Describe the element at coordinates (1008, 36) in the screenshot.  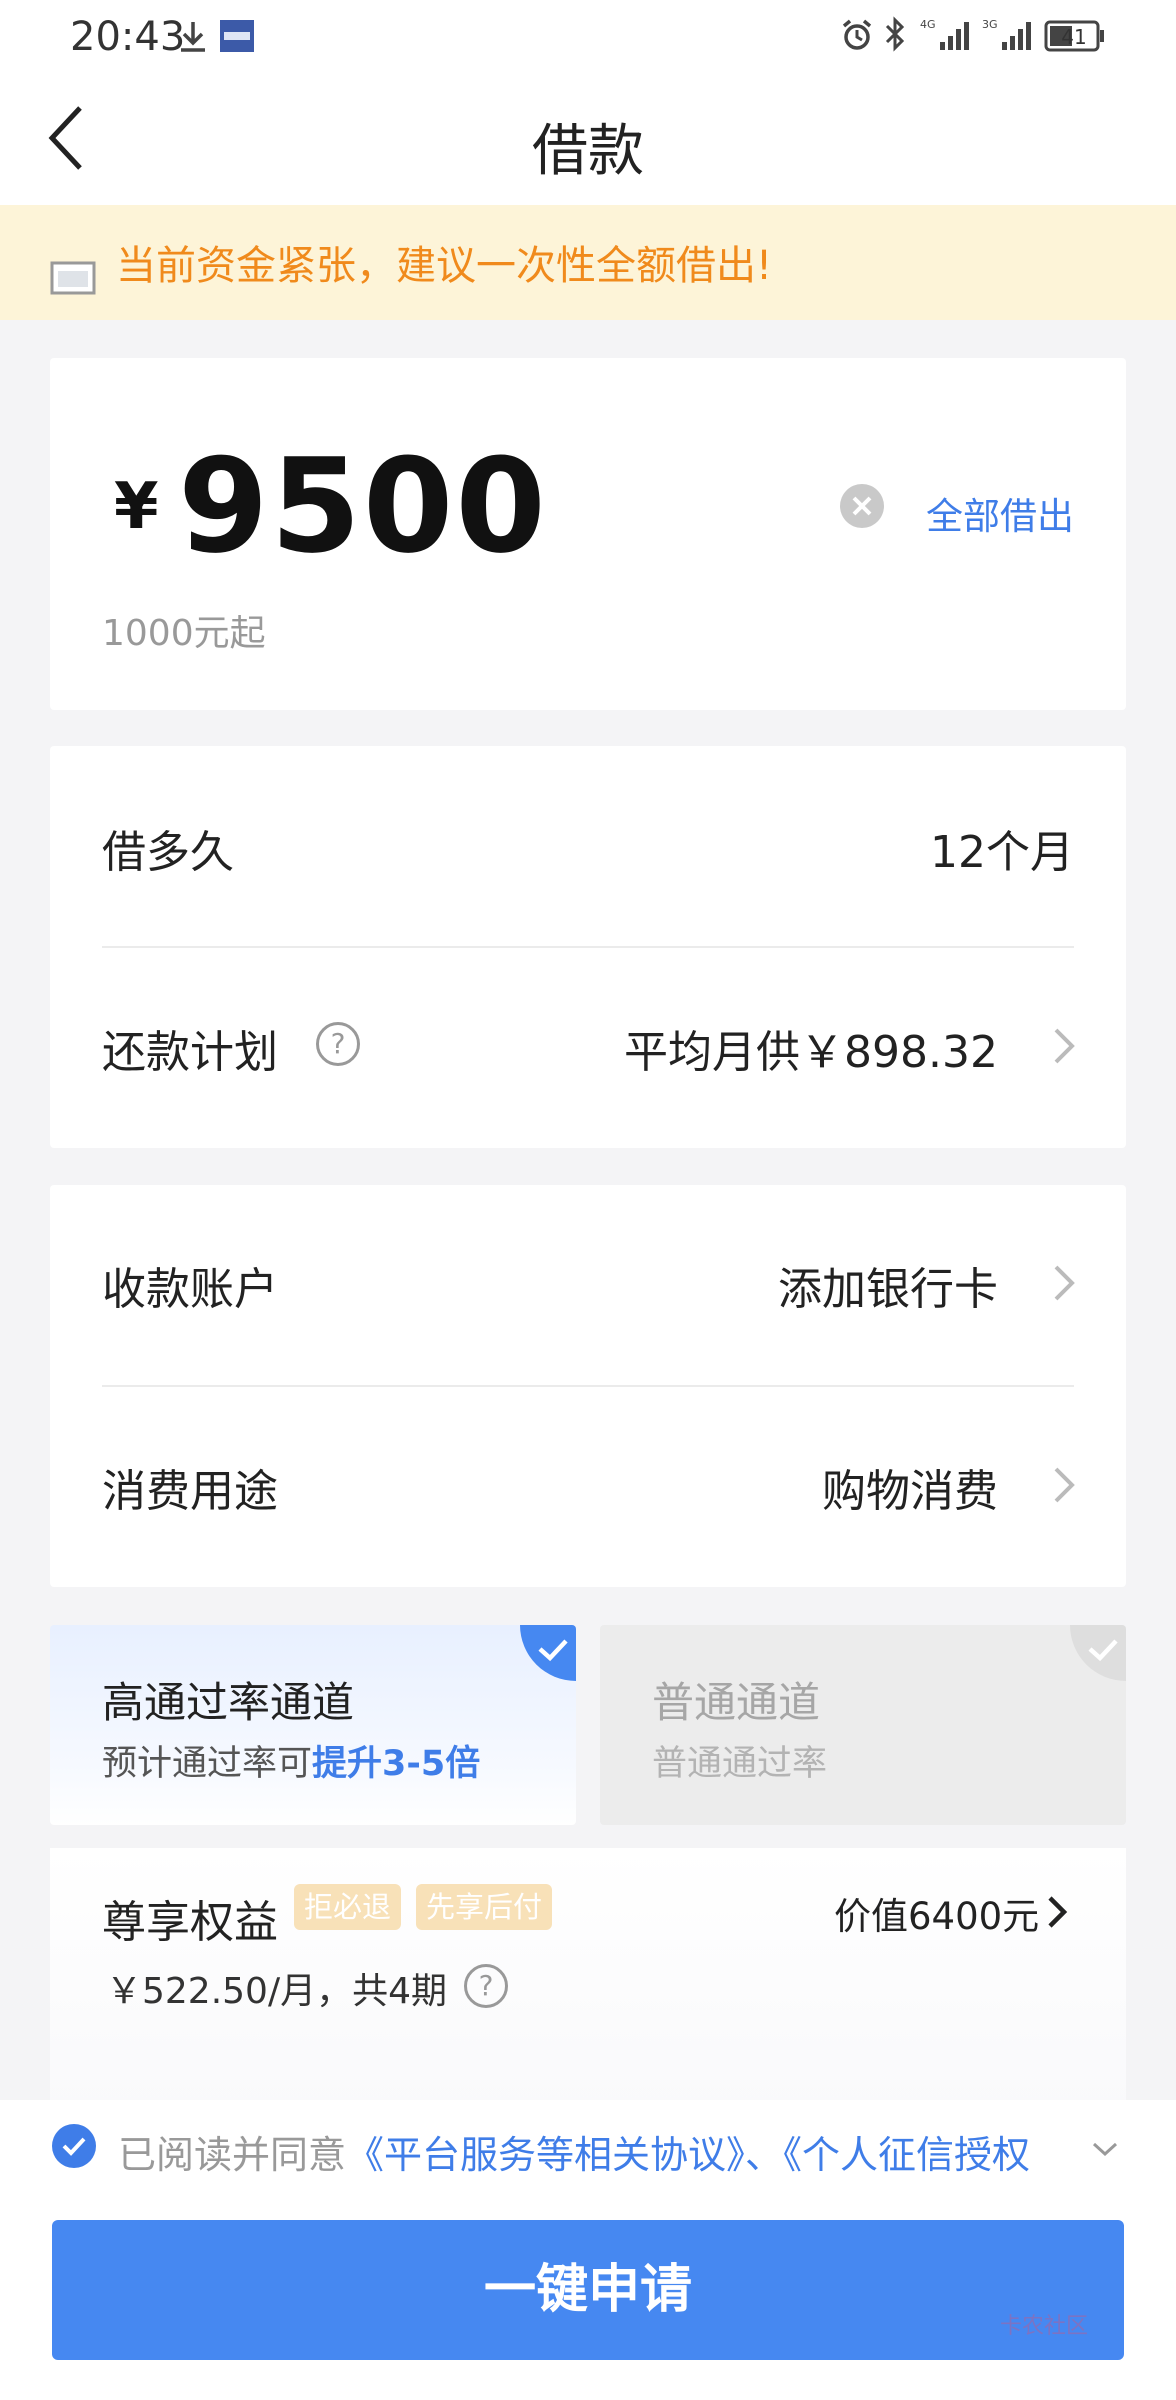
I see `signal-3g-icon: 3G` at that location.